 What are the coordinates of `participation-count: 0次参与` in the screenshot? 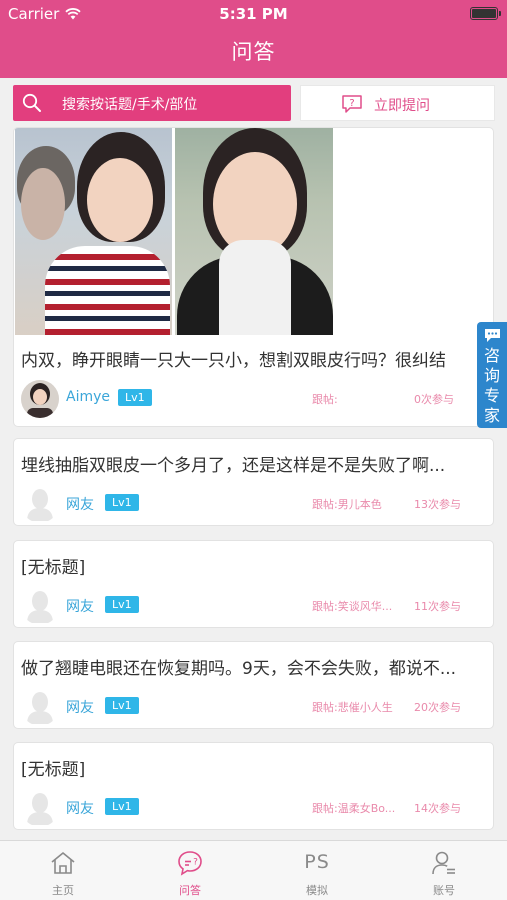 It's located at (434, 399).